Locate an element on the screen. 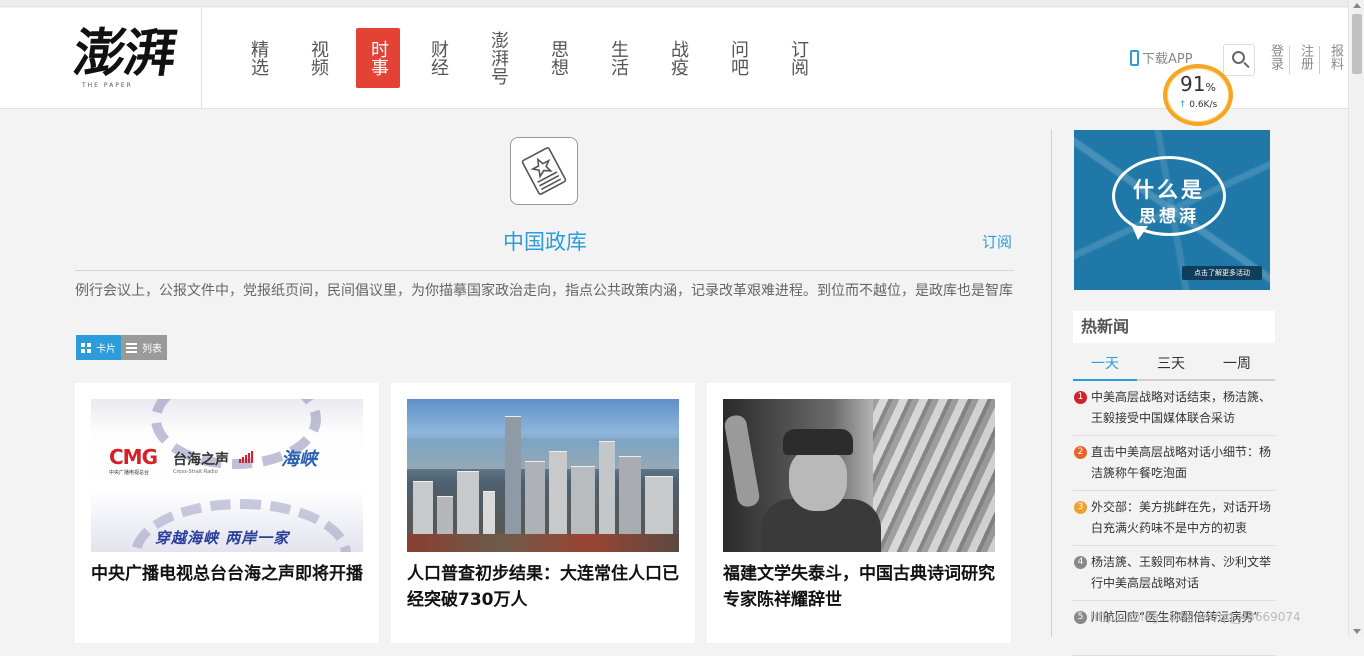 The width and height of the screenshot is (1364, 656). hot-news-link: 直击中美高层战略对话小细节：杨洁篪称午餐吃泡面 is located at coordinates (1181, 462).